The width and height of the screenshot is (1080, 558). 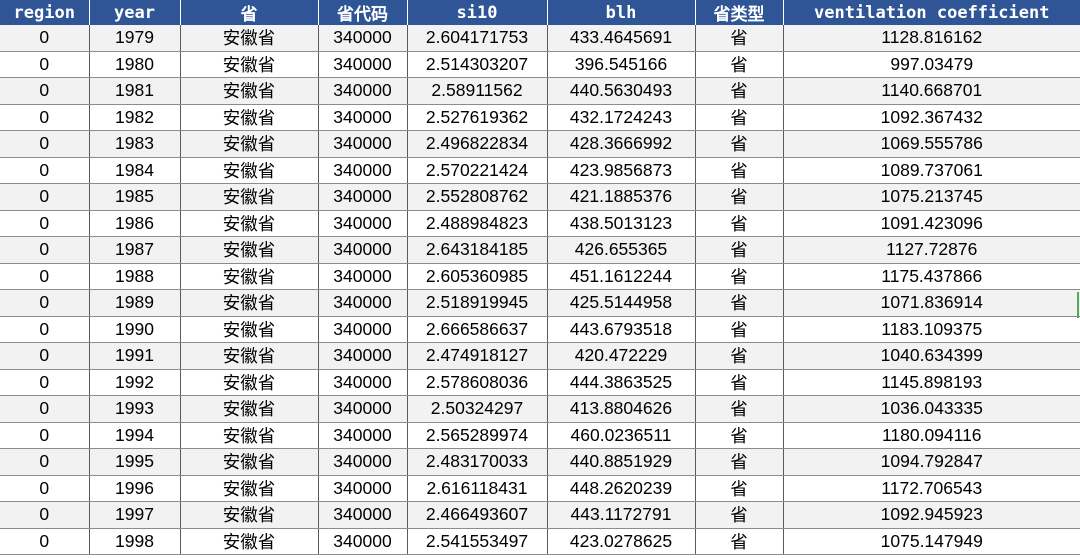 I want to click on cell-blh: 413.8804626, so click(x=621, y=409).